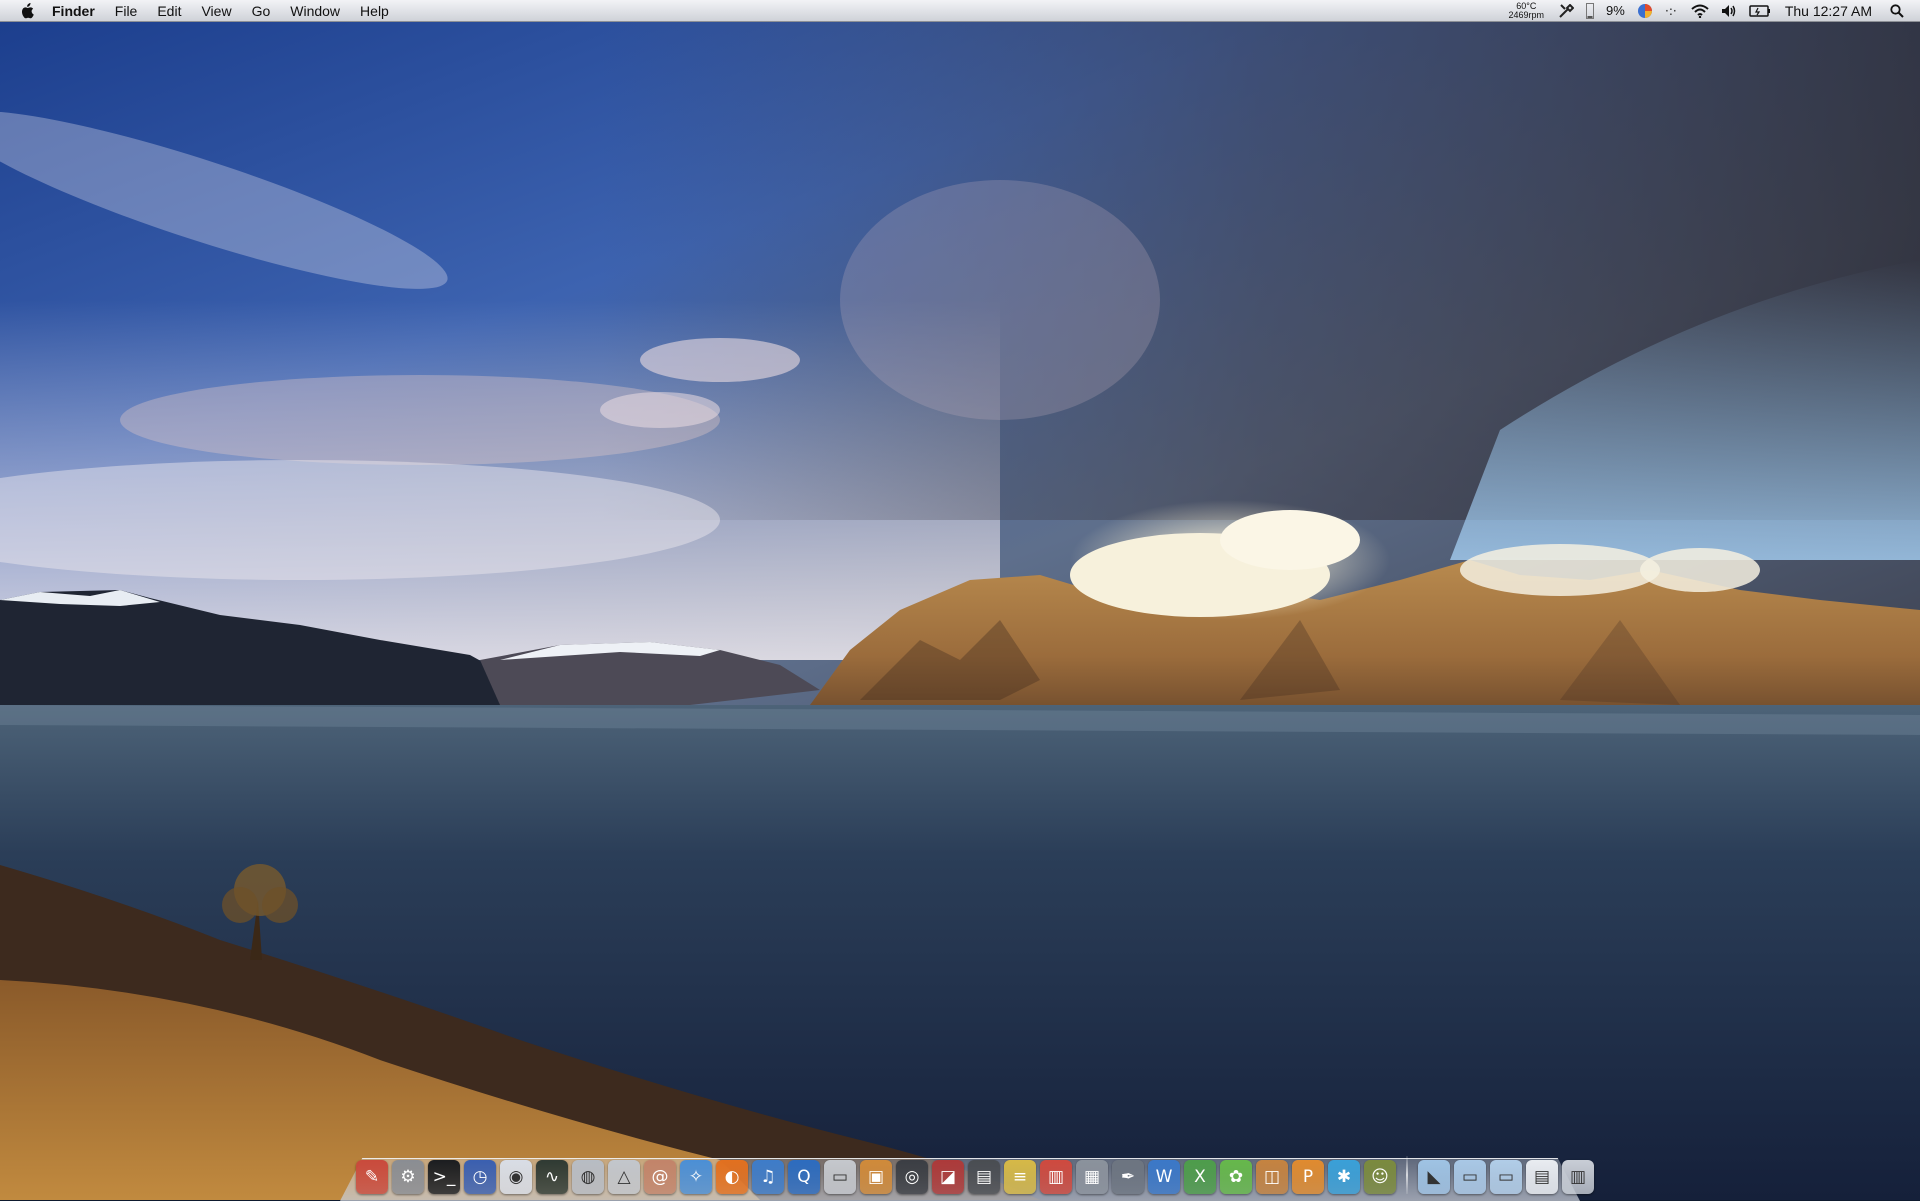 This screenshot has width=1920, height=1201. Describe the element at coordinates (948, 1177) in the screenshot. I see `photo-booth-icon: ◪` at that location.